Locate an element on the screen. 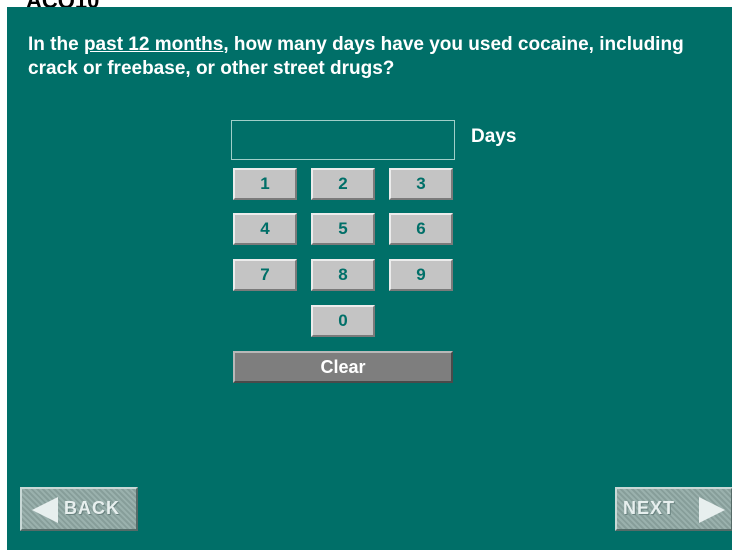  question-emphasis: past 12 months is located at coordinates (153, 44).